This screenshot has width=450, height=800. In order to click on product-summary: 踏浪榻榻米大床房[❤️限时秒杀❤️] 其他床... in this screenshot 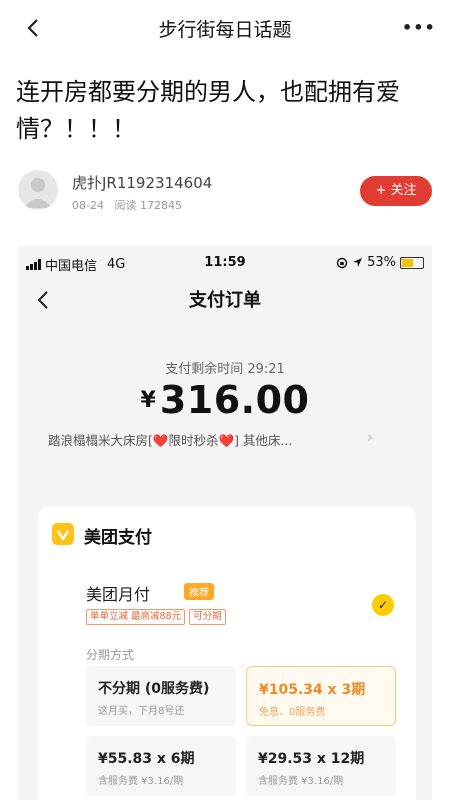, I will do `click(213, 439)`.